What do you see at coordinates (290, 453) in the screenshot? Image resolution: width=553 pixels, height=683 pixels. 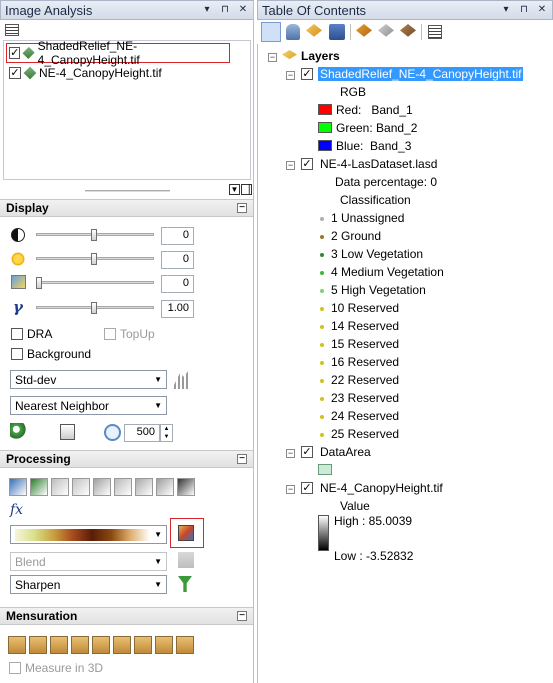 I see `dataarea-expander: −` at bounding box center [290, 453].